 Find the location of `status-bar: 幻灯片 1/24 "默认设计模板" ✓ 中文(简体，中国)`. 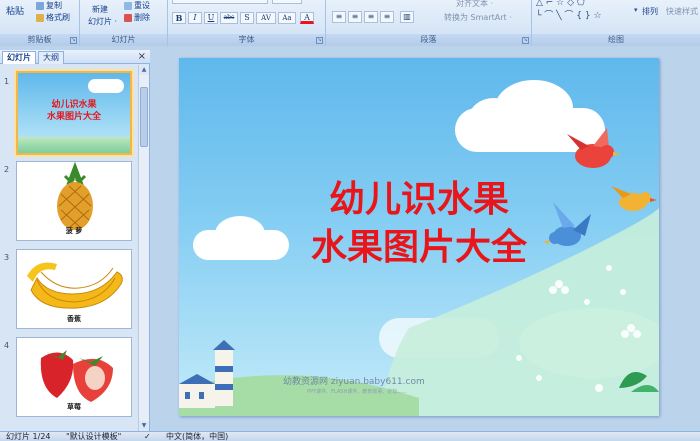

status-bar: 幻灯片 1/24 "默认设计模板" ✓ 中文(简体，中国) is located at coordinates (350, 436).